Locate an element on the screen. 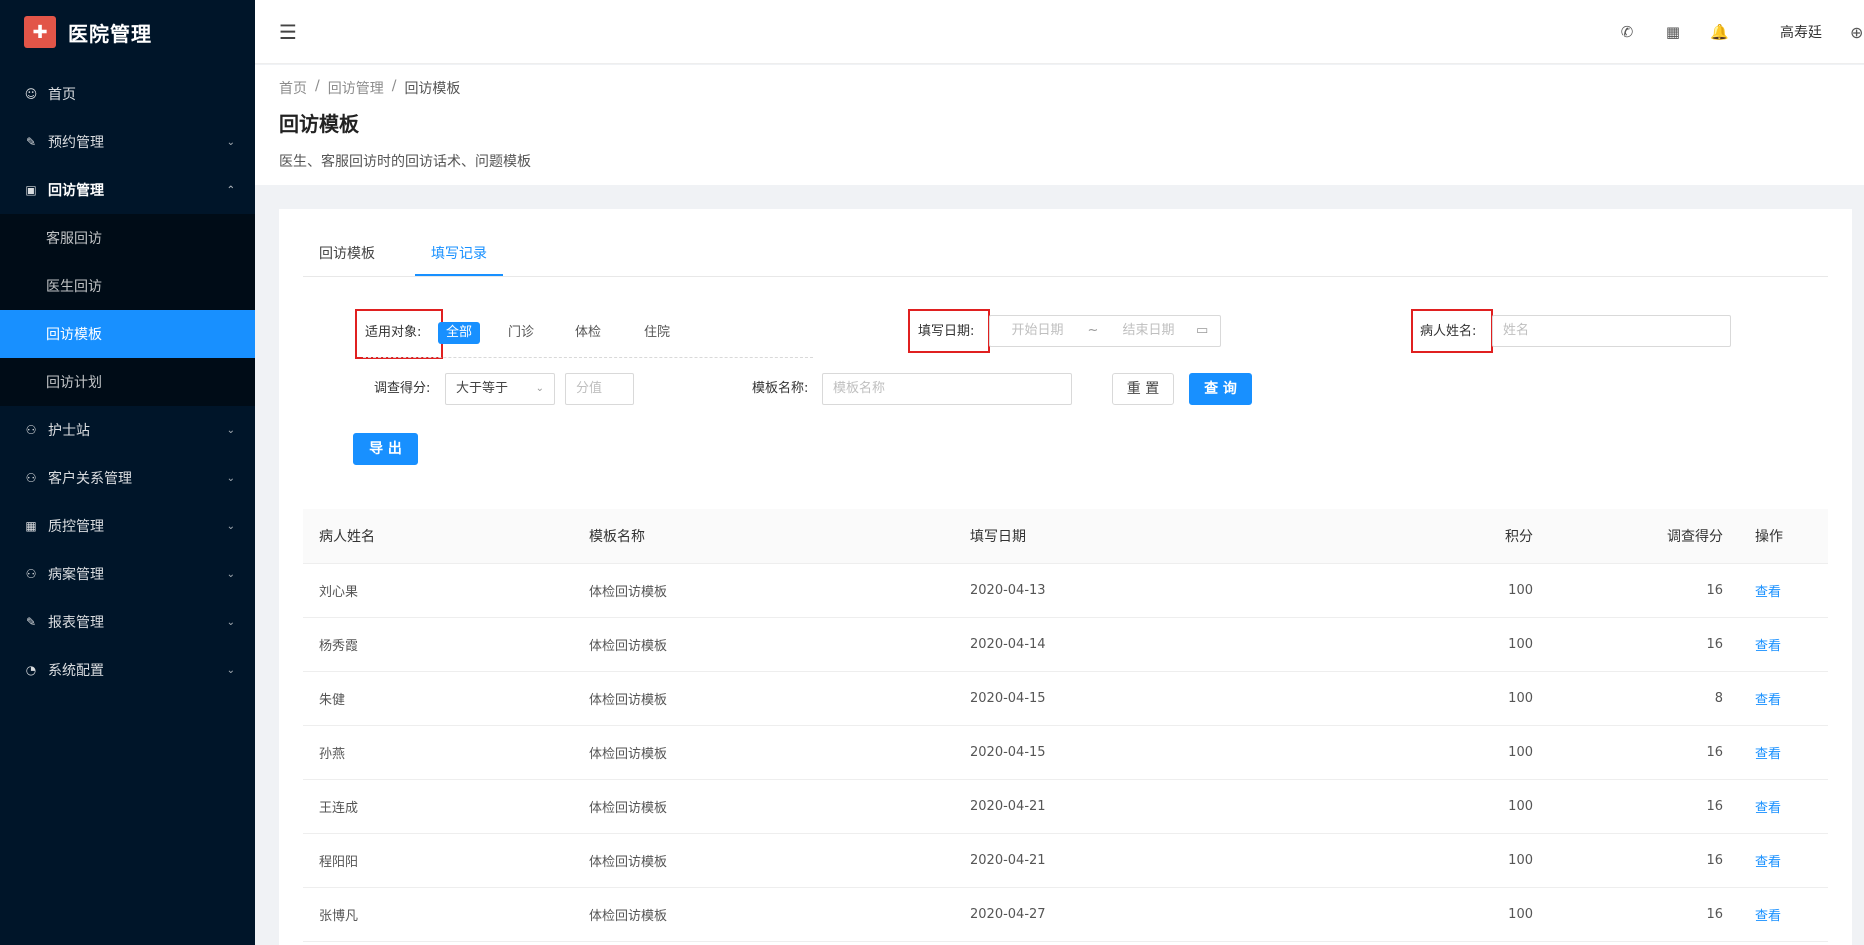 The height and width of the screenshot is (945, 1864). reset-button: 重 置 is located at coordinates (1143, 389).